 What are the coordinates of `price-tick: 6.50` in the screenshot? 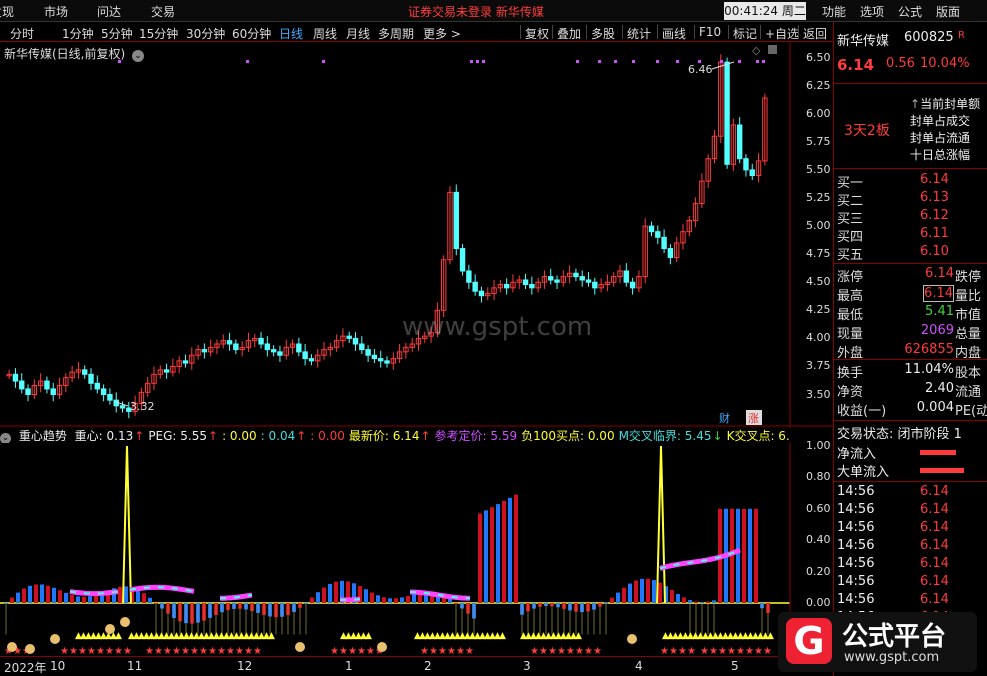 It's located at (818, 57).